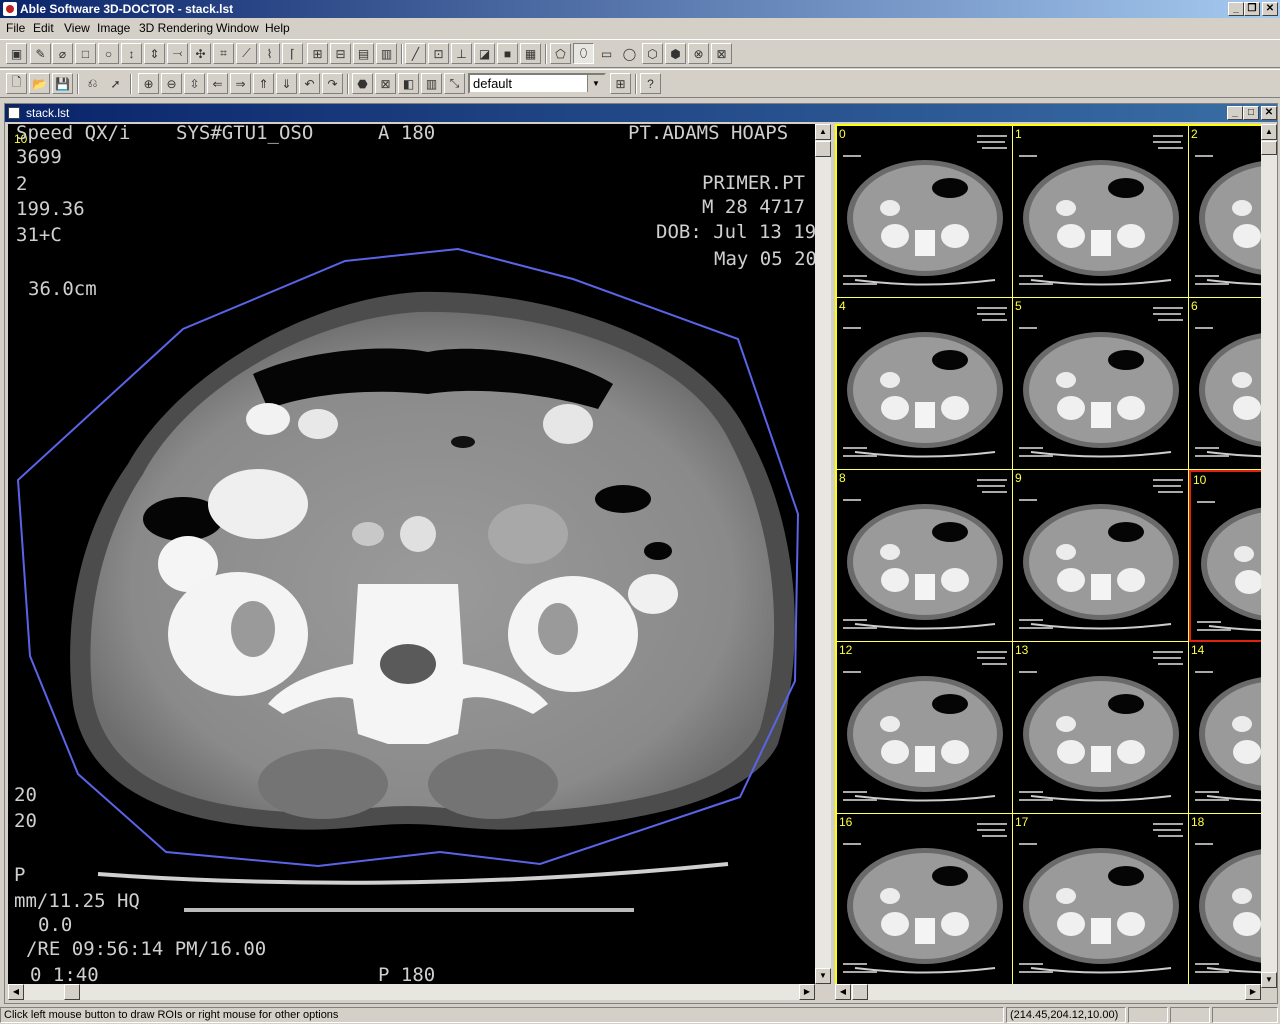 The height and width of the screenshot is (1024, 1280). I want to click on menu-view: View, so click(77, 28).